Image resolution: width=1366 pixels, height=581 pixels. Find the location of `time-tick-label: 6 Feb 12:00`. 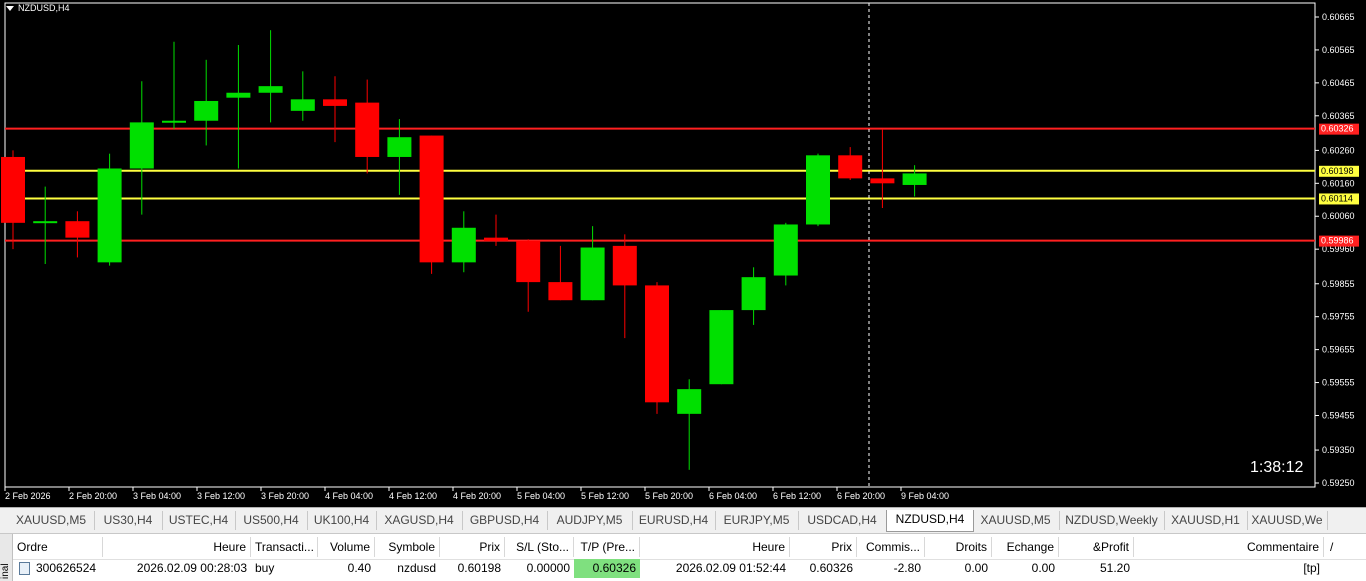

time-tick-label: 6 Feb 12:00 is located at coordinates (797, 496).